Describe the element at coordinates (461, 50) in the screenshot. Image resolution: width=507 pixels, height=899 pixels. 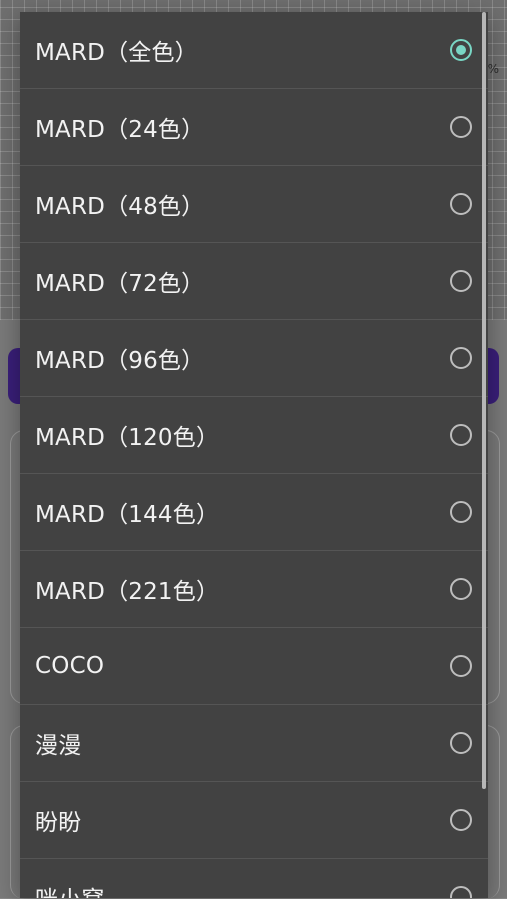
I see `radio-selected-icon` at that location.